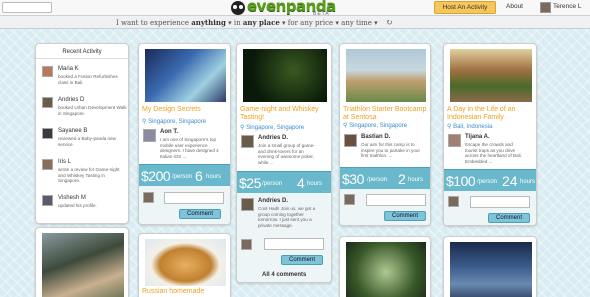  I want to click on price-band: $30 /person 2 hours, so click(385, 178).